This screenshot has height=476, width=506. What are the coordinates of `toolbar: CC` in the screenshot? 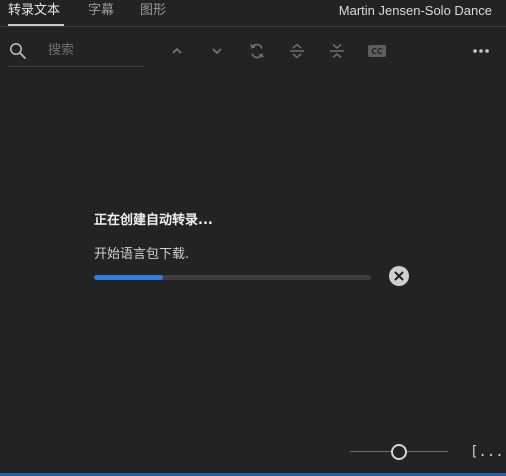 It's located at (253, 50).